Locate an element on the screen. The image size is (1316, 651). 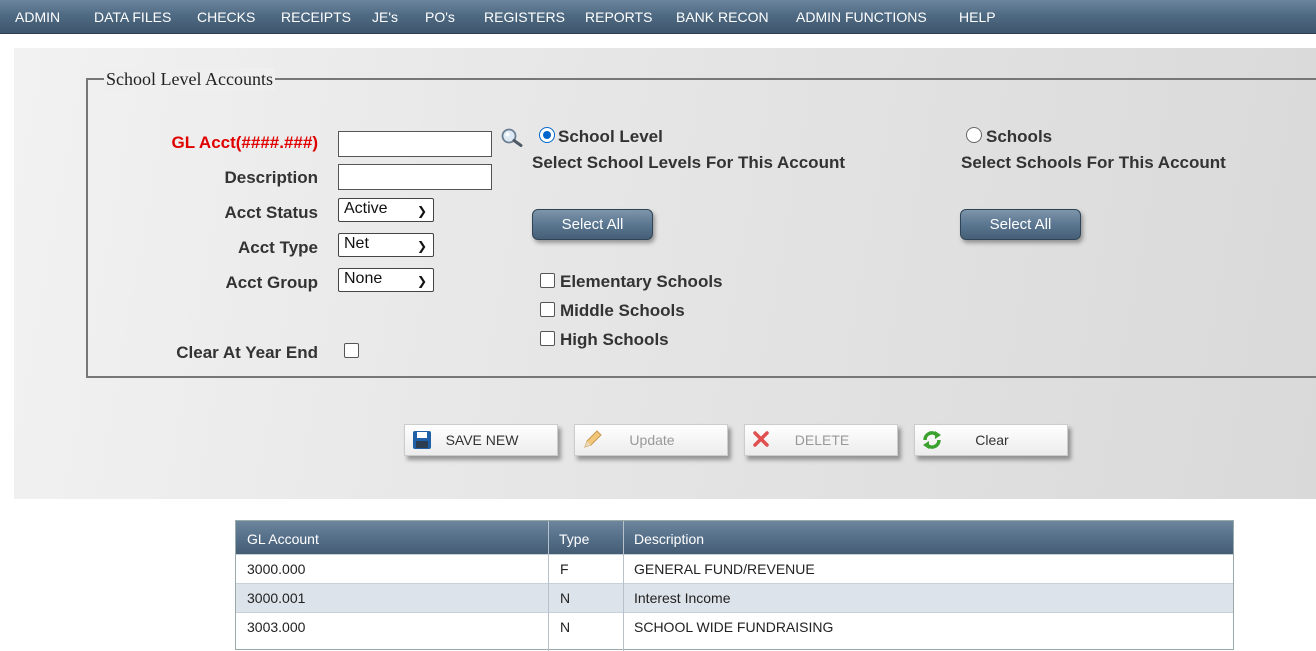
school-level-radio-label: School Level is located at coordinates (610, 136).